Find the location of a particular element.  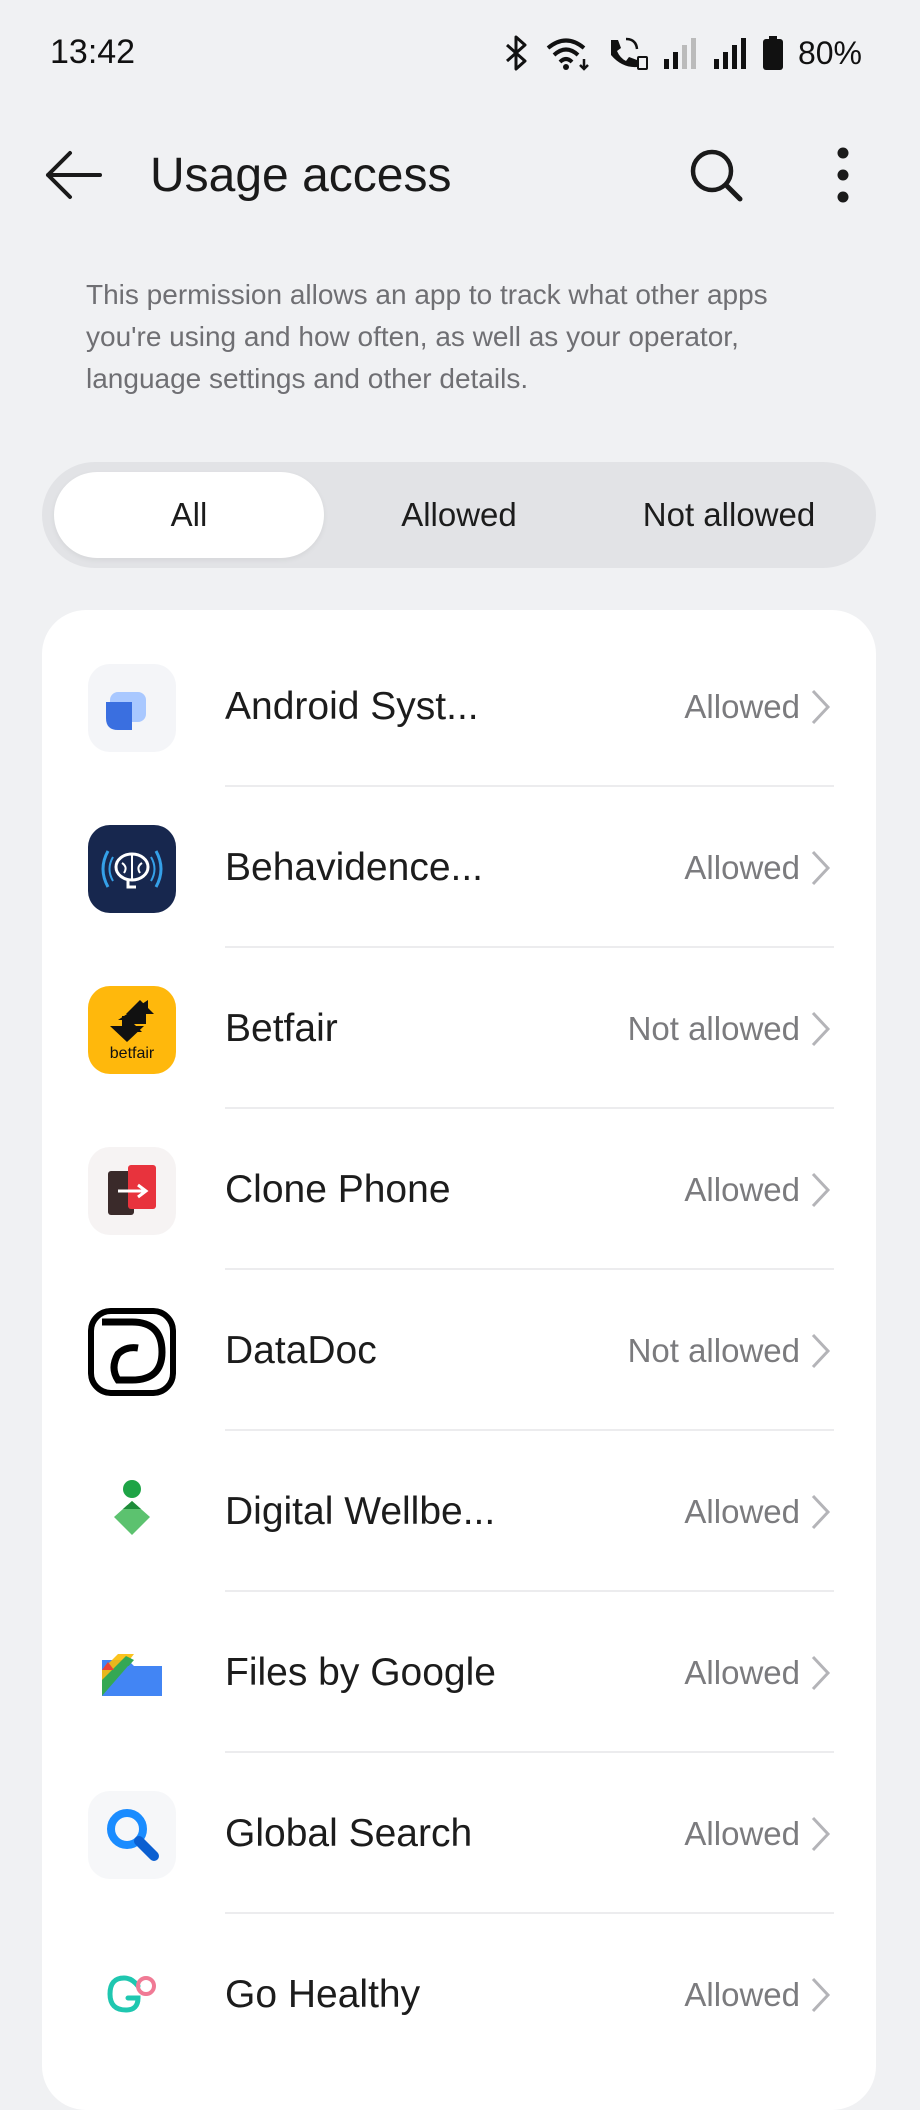

app-name: DataDoc is located at coordinates (301, 1350).